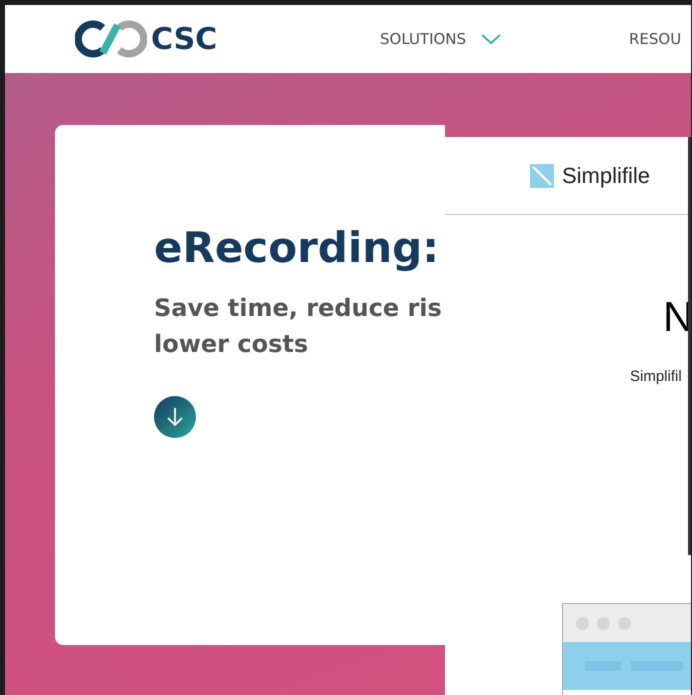 The width and height of the screenshot is (692, 695). Describe the element at coordinates (231, 344) in the screenshot. I see `hero-subtitle: lower costs` at that location.